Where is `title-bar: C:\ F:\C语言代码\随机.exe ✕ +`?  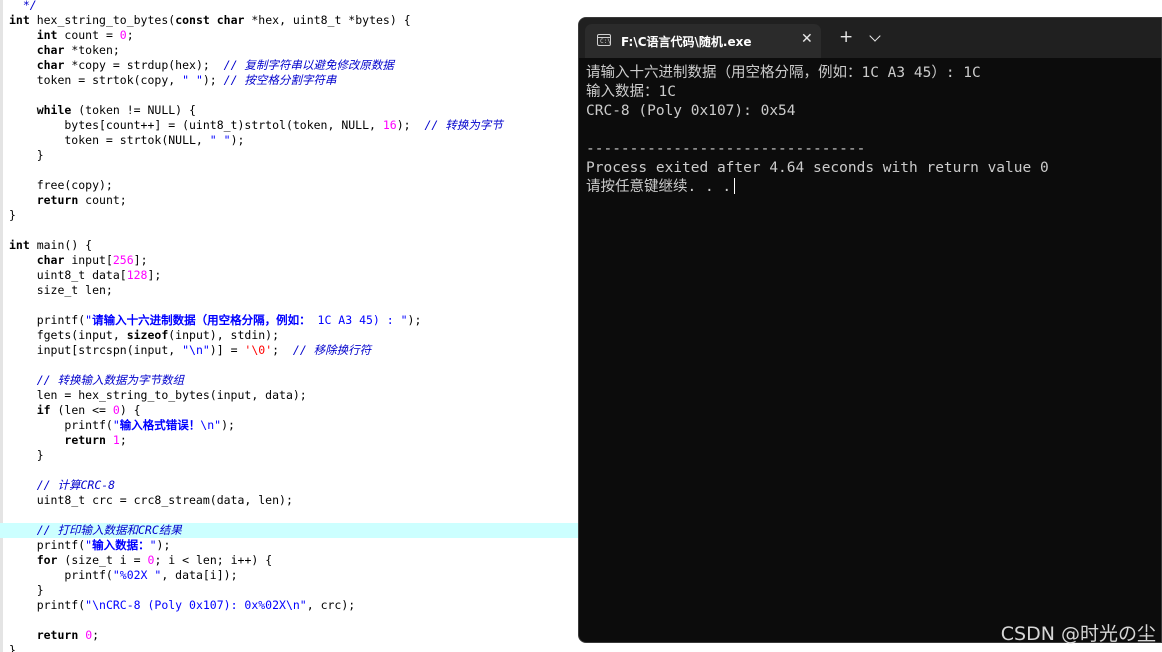 title-bar: C:\ F:\C语言代码\随机.exe ✕ + is located at coordinates (870, 38).